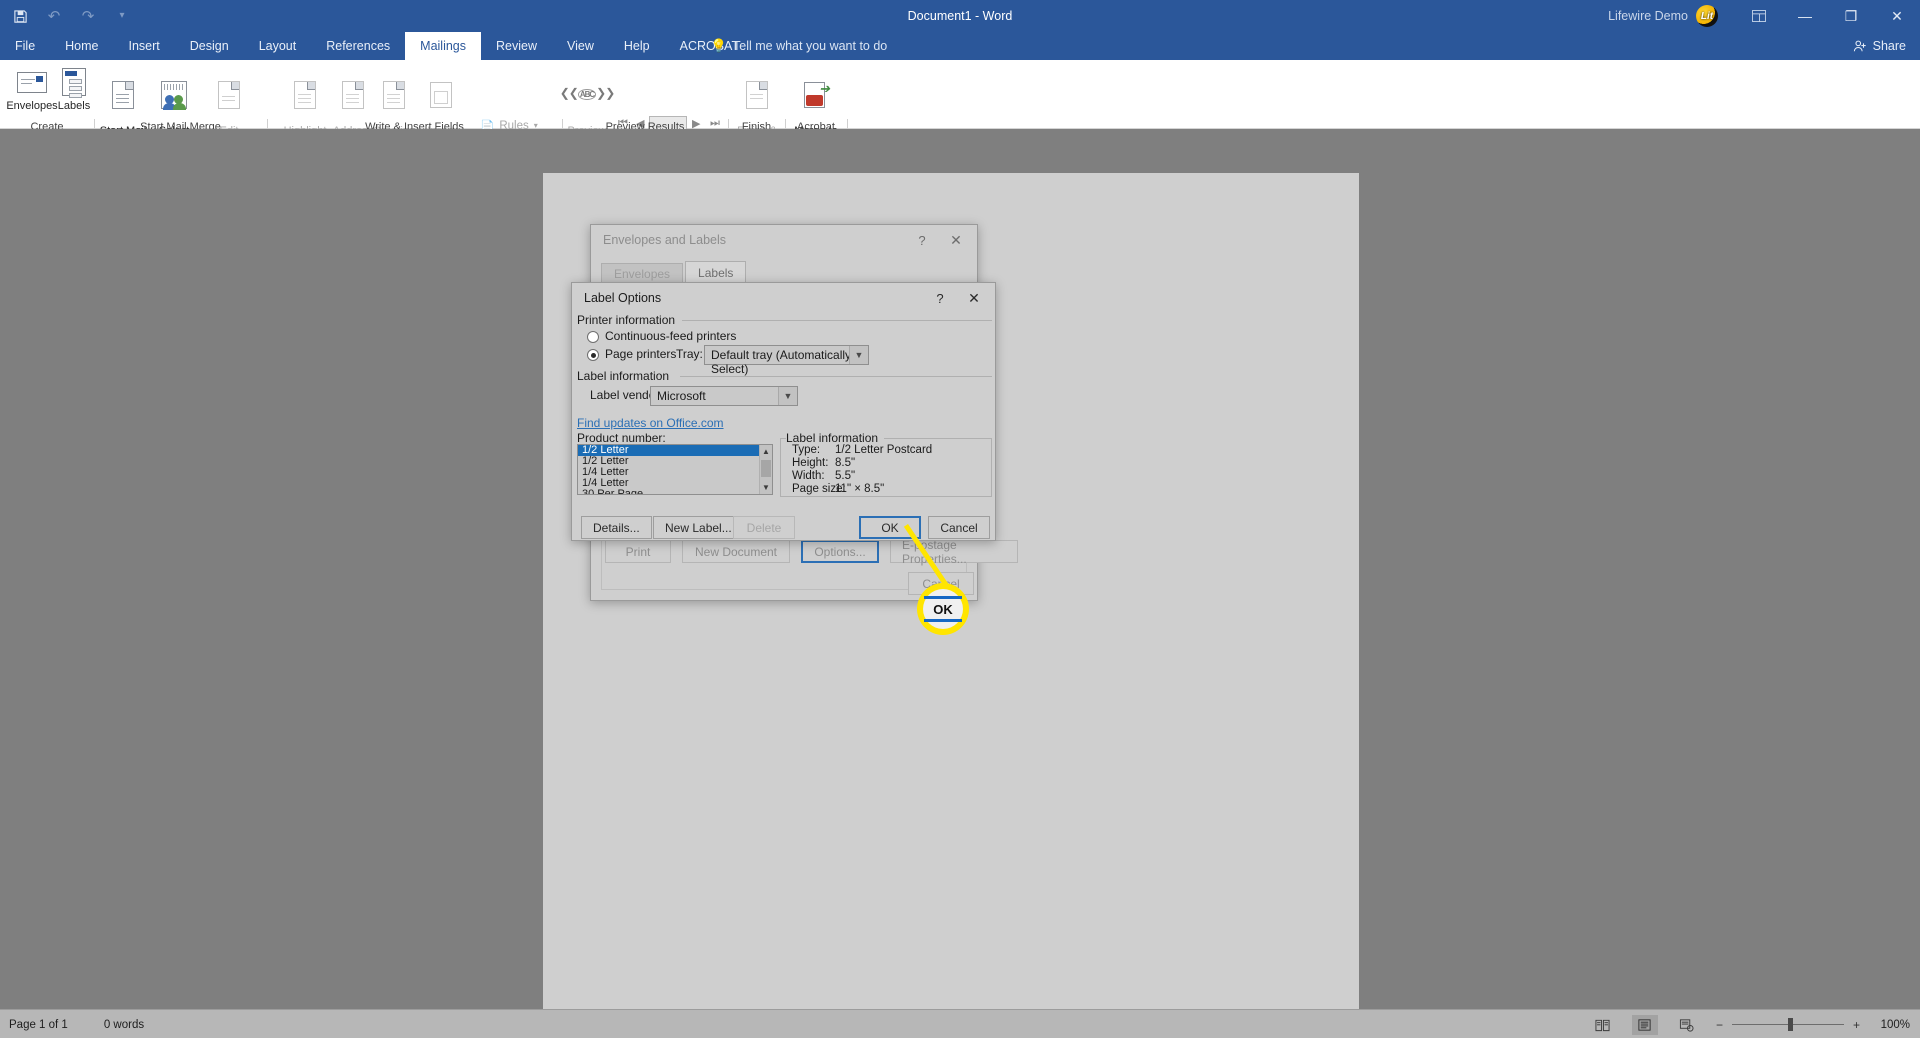  I want to click on tray-dropdown: Default tray (Automatically Select) ▼, so click(786, 360).